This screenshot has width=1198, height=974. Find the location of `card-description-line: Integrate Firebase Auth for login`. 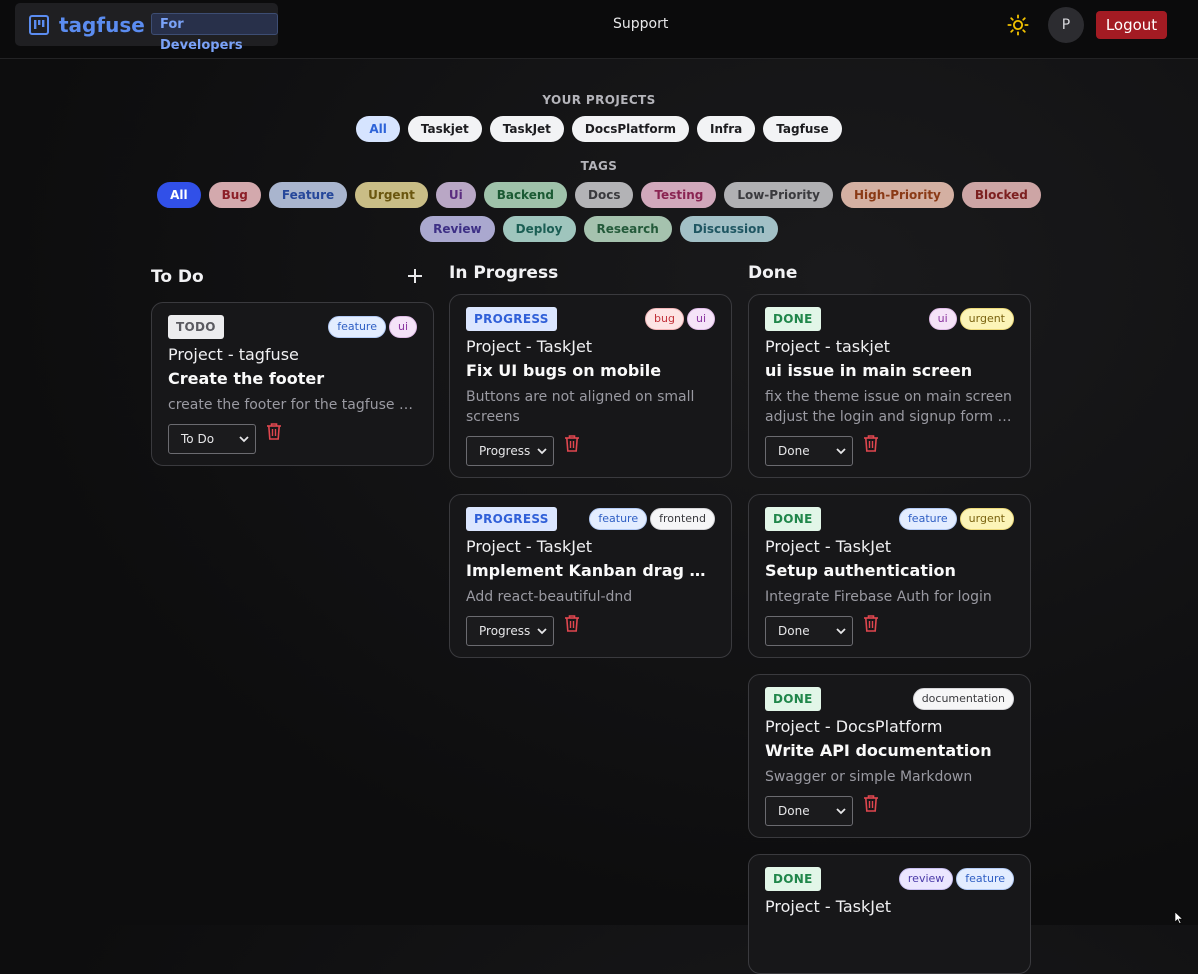

card-description-line: Integrate Firebase Auth for login is located at coordinates (878, 597).